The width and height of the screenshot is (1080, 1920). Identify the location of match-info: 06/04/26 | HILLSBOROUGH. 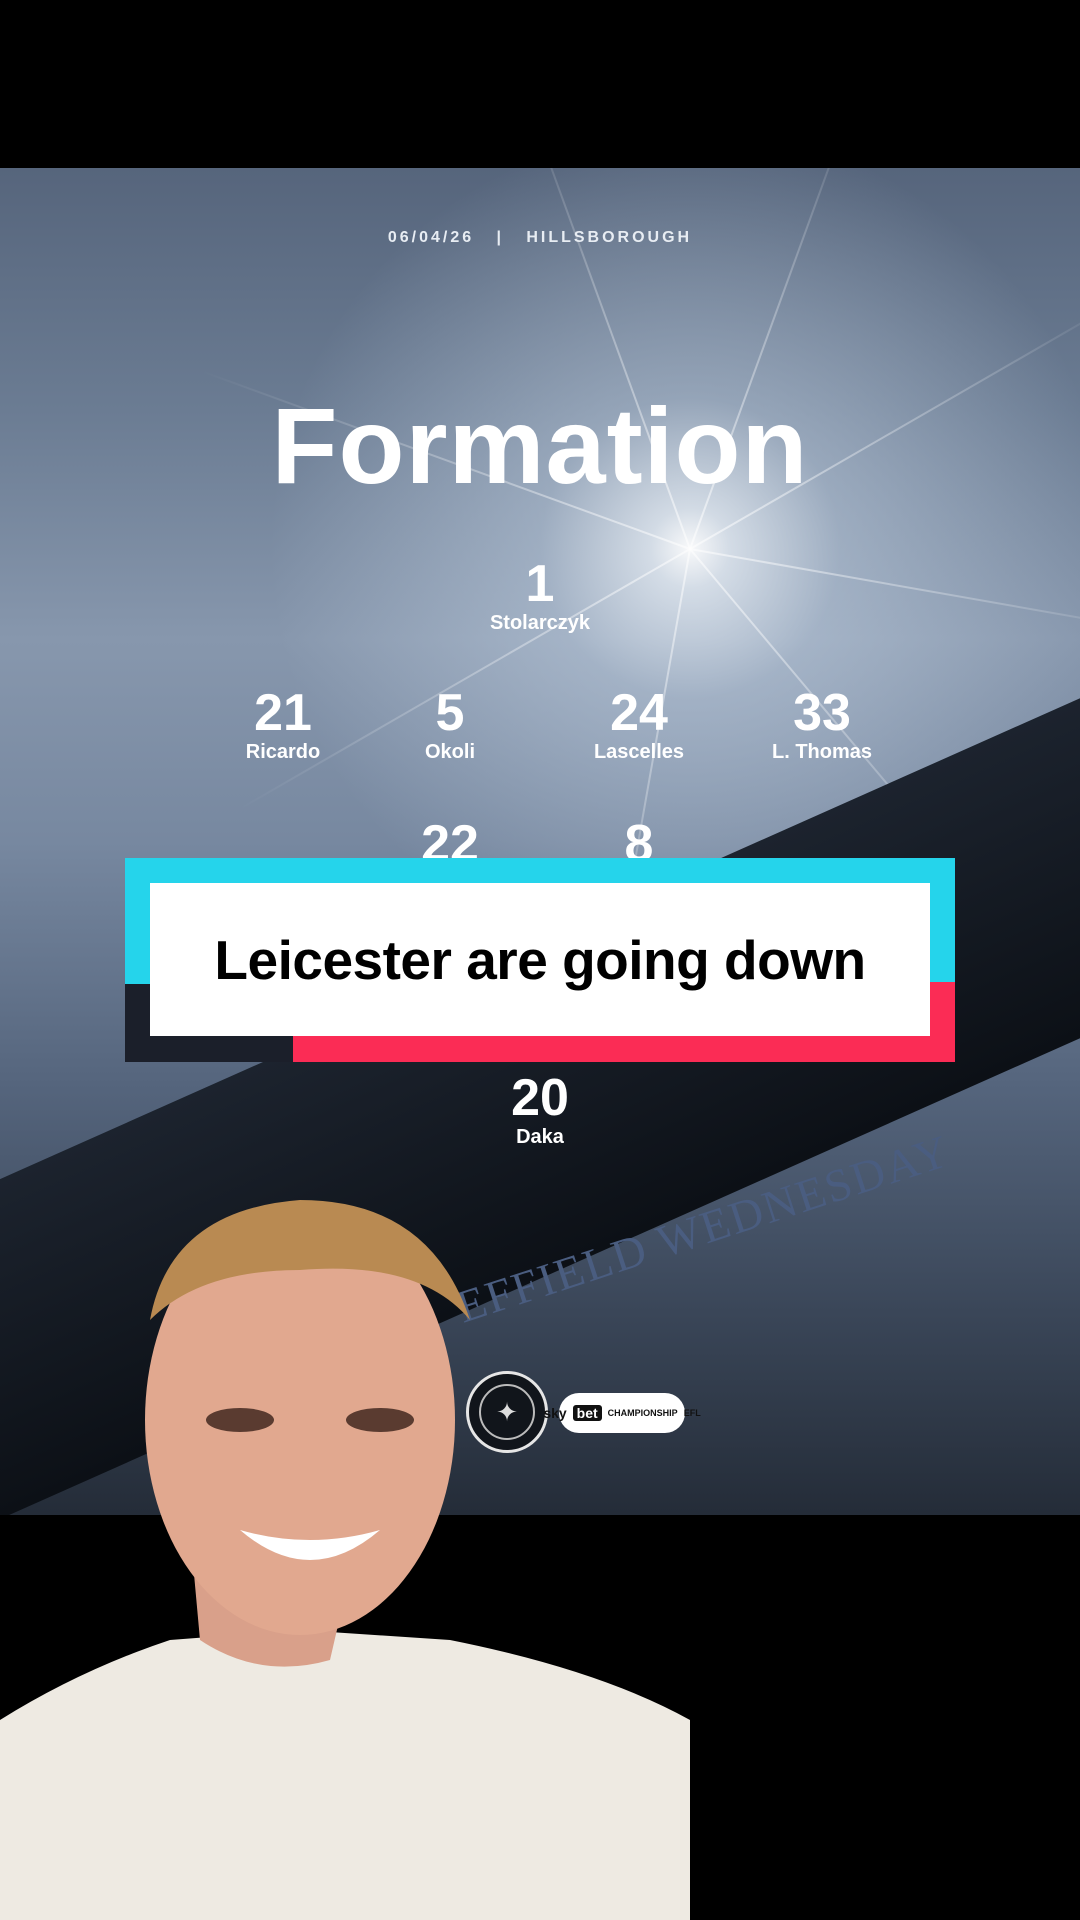
(540, 238).